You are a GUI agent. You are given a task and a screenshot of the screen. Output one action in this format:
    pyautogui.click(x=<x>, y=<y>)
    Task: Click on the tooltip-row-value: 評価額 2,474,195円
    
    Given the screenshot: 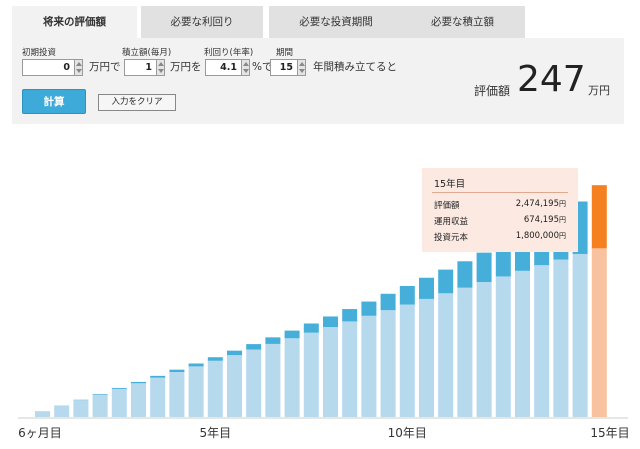 What is the action you would take?
    pyautogui.click(x=500, y=205)
    